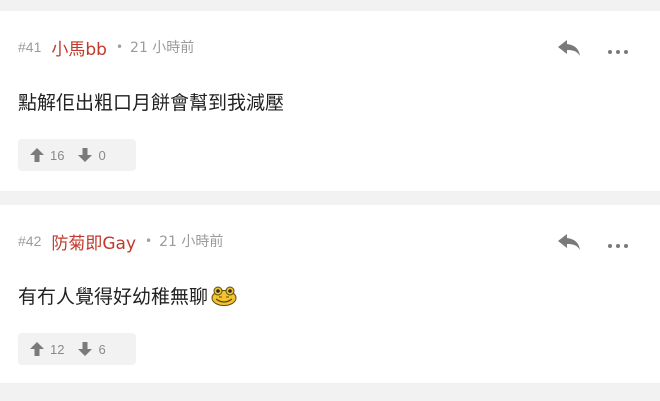 Image resolution: width=660 pixels, height=401 pixels. Describe the element at coordinates (102, 349) in the screenshot. I see `downvote-count: 6` at that location.